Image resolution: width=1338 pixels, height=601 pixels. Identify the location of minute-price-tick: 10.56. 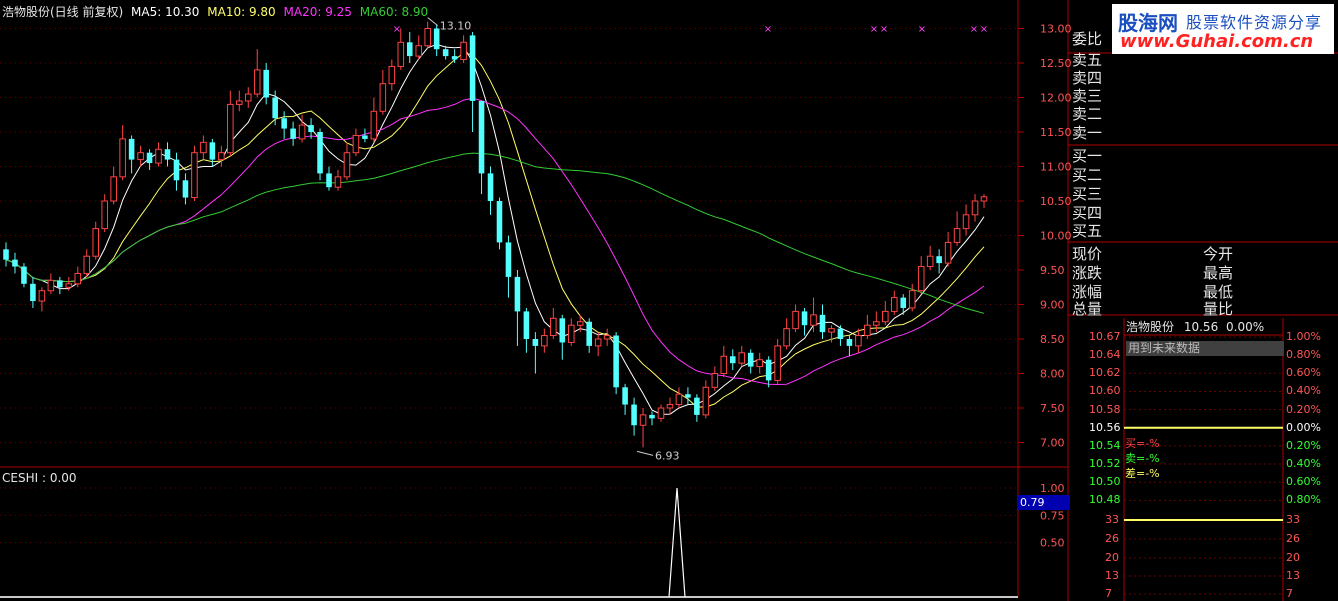
(1105, 427).